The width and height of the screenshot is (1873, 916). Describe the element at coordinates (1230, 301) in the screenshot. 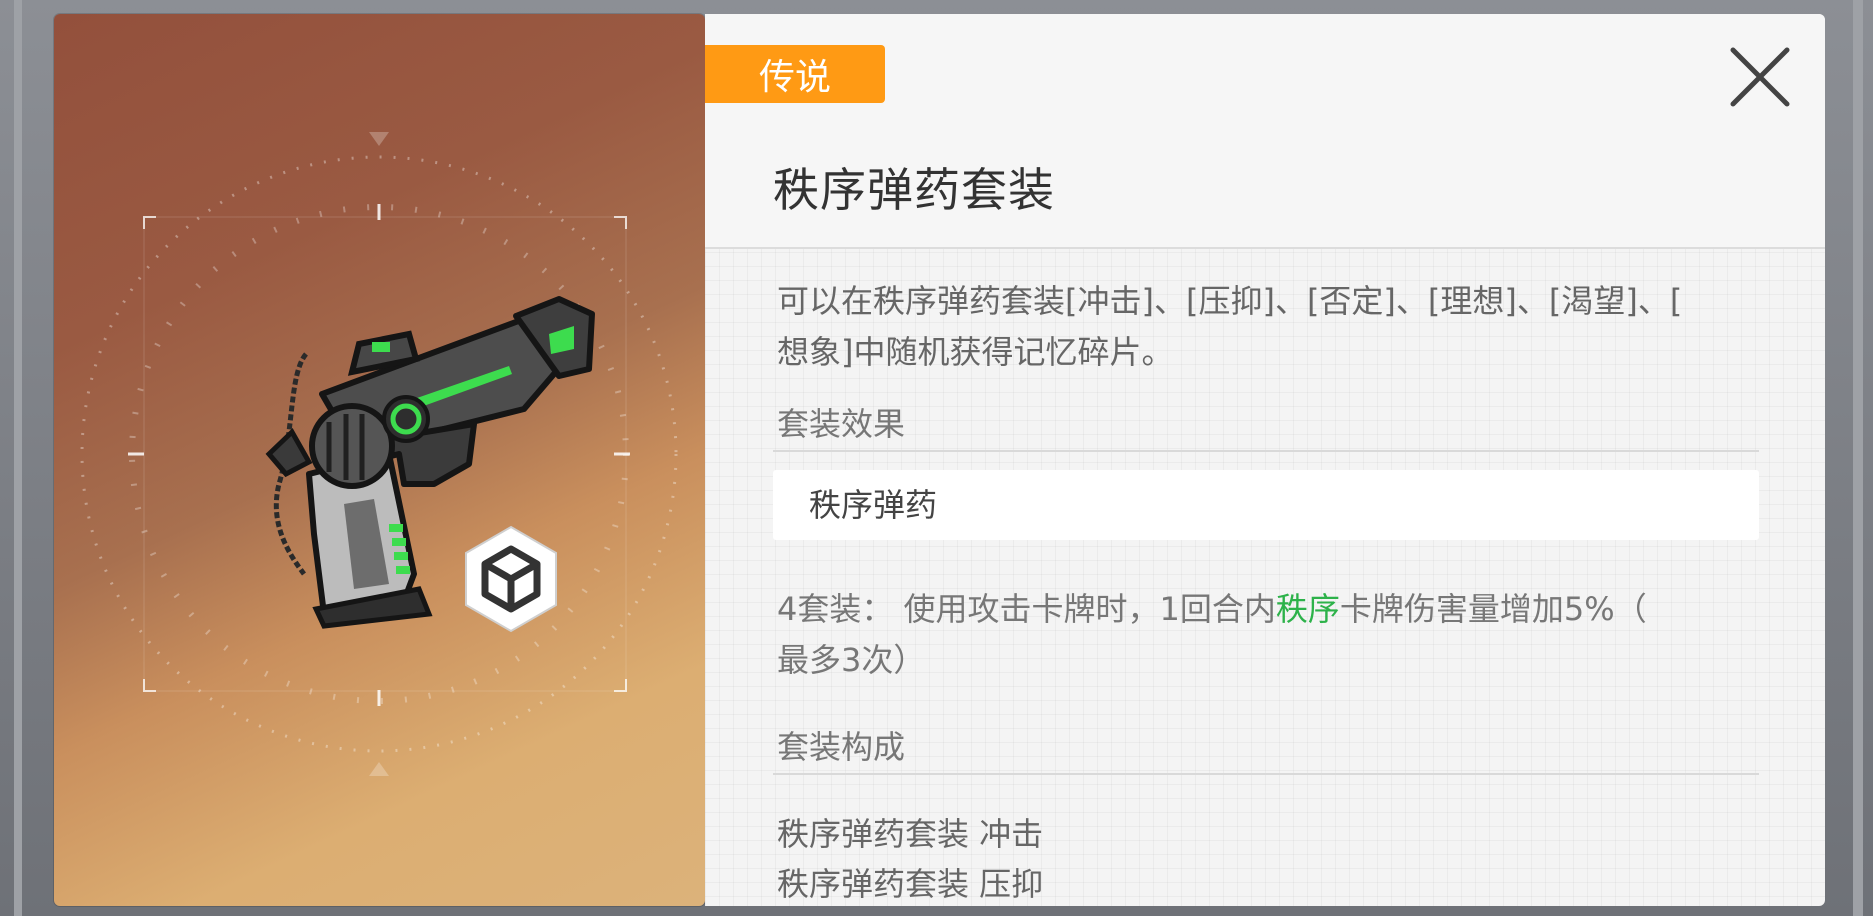

I see `description-line: 可以在秩序弹药套装[冲击]、[压抑]、[否定]、[理想]、[渴望]、[` at that location.